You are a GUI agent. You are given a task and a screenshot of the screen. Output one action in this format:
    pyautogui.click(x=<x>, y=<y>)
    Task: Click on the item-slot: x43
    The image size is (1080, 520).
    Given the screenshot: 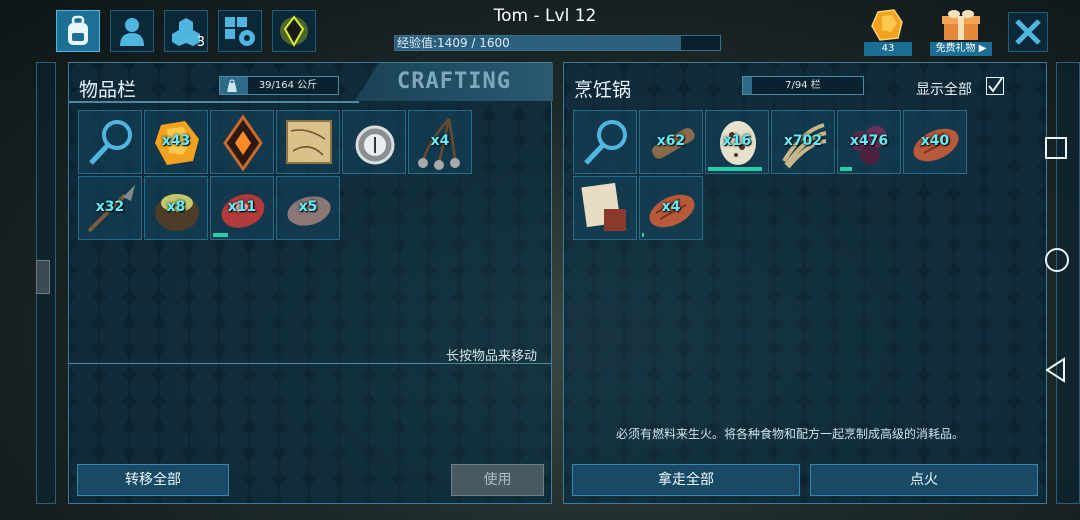 What is the action you would take?
    pyautogui.click(x=176, y=142)
    